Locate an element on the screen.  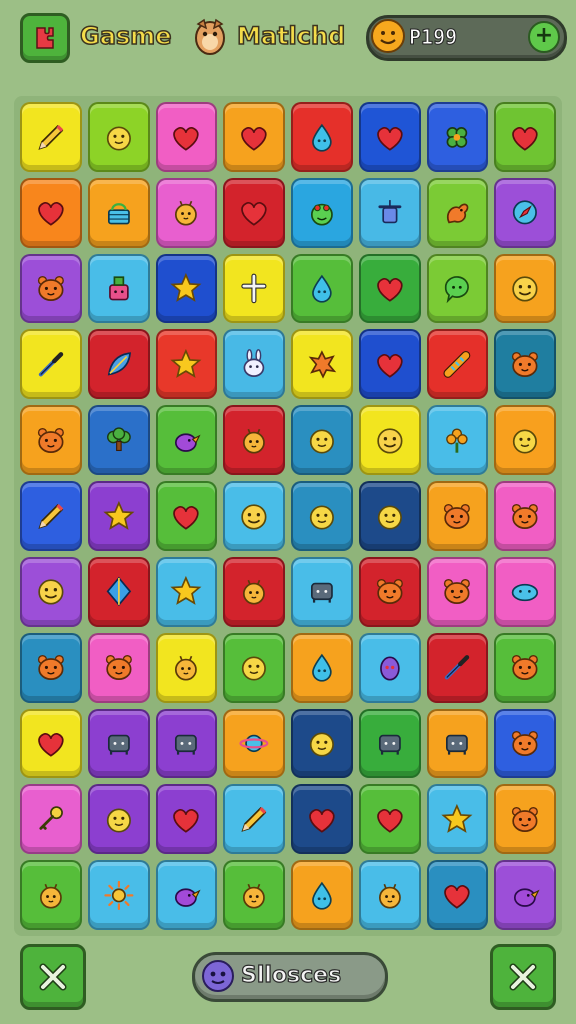
add-coins-button: + is located at coordinates (544, 37).